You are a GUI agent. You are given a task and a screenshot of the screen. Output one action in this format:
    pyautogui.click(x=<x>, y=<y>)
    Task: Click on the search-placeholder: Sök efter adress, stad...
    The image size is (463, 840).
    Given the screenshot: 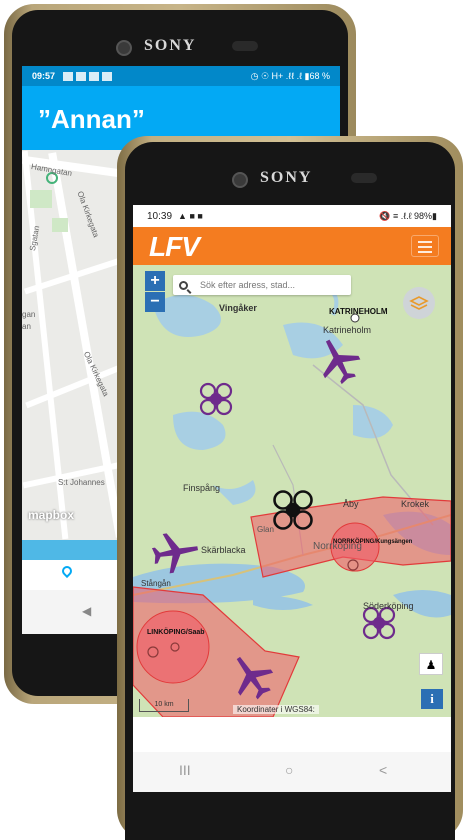 What is the action you would take?
    pyautogui.click(x=248, y=285)
    